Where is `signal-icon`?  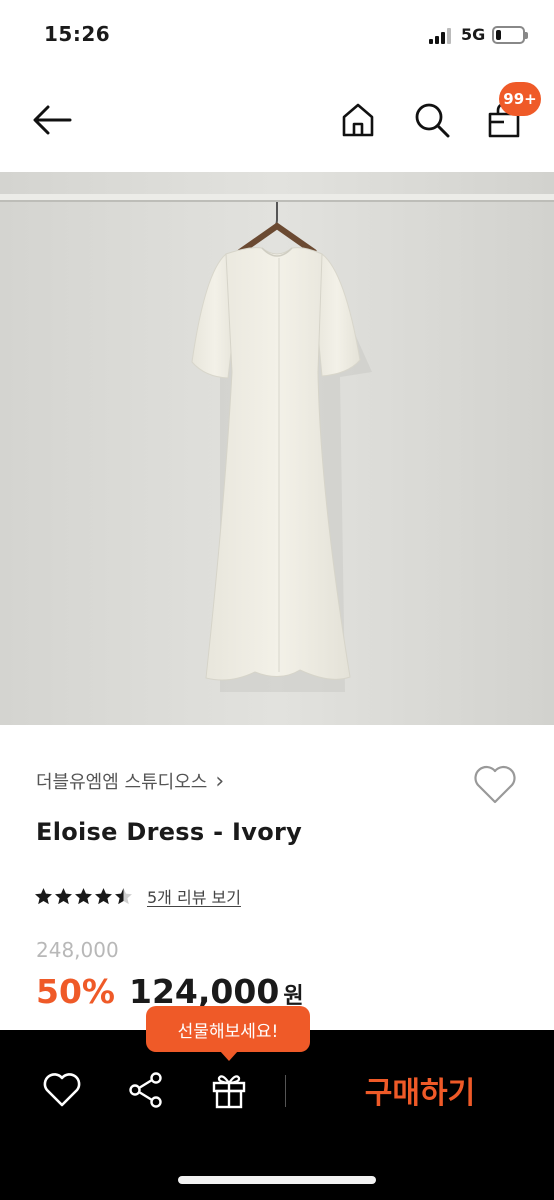 signal-icon is located at coordinates (442, 36).